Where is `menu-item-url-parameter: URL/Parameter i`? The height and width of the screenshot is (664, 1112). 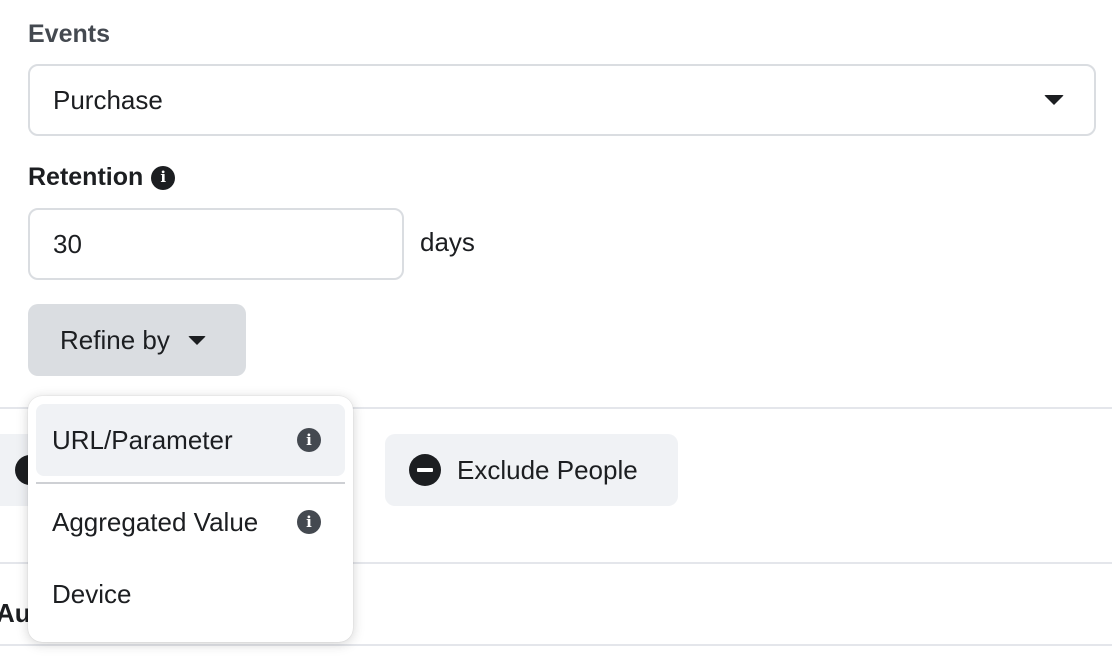
menu-item-url-parameter: URL/Parameter i is located at coordinates (190, 440).